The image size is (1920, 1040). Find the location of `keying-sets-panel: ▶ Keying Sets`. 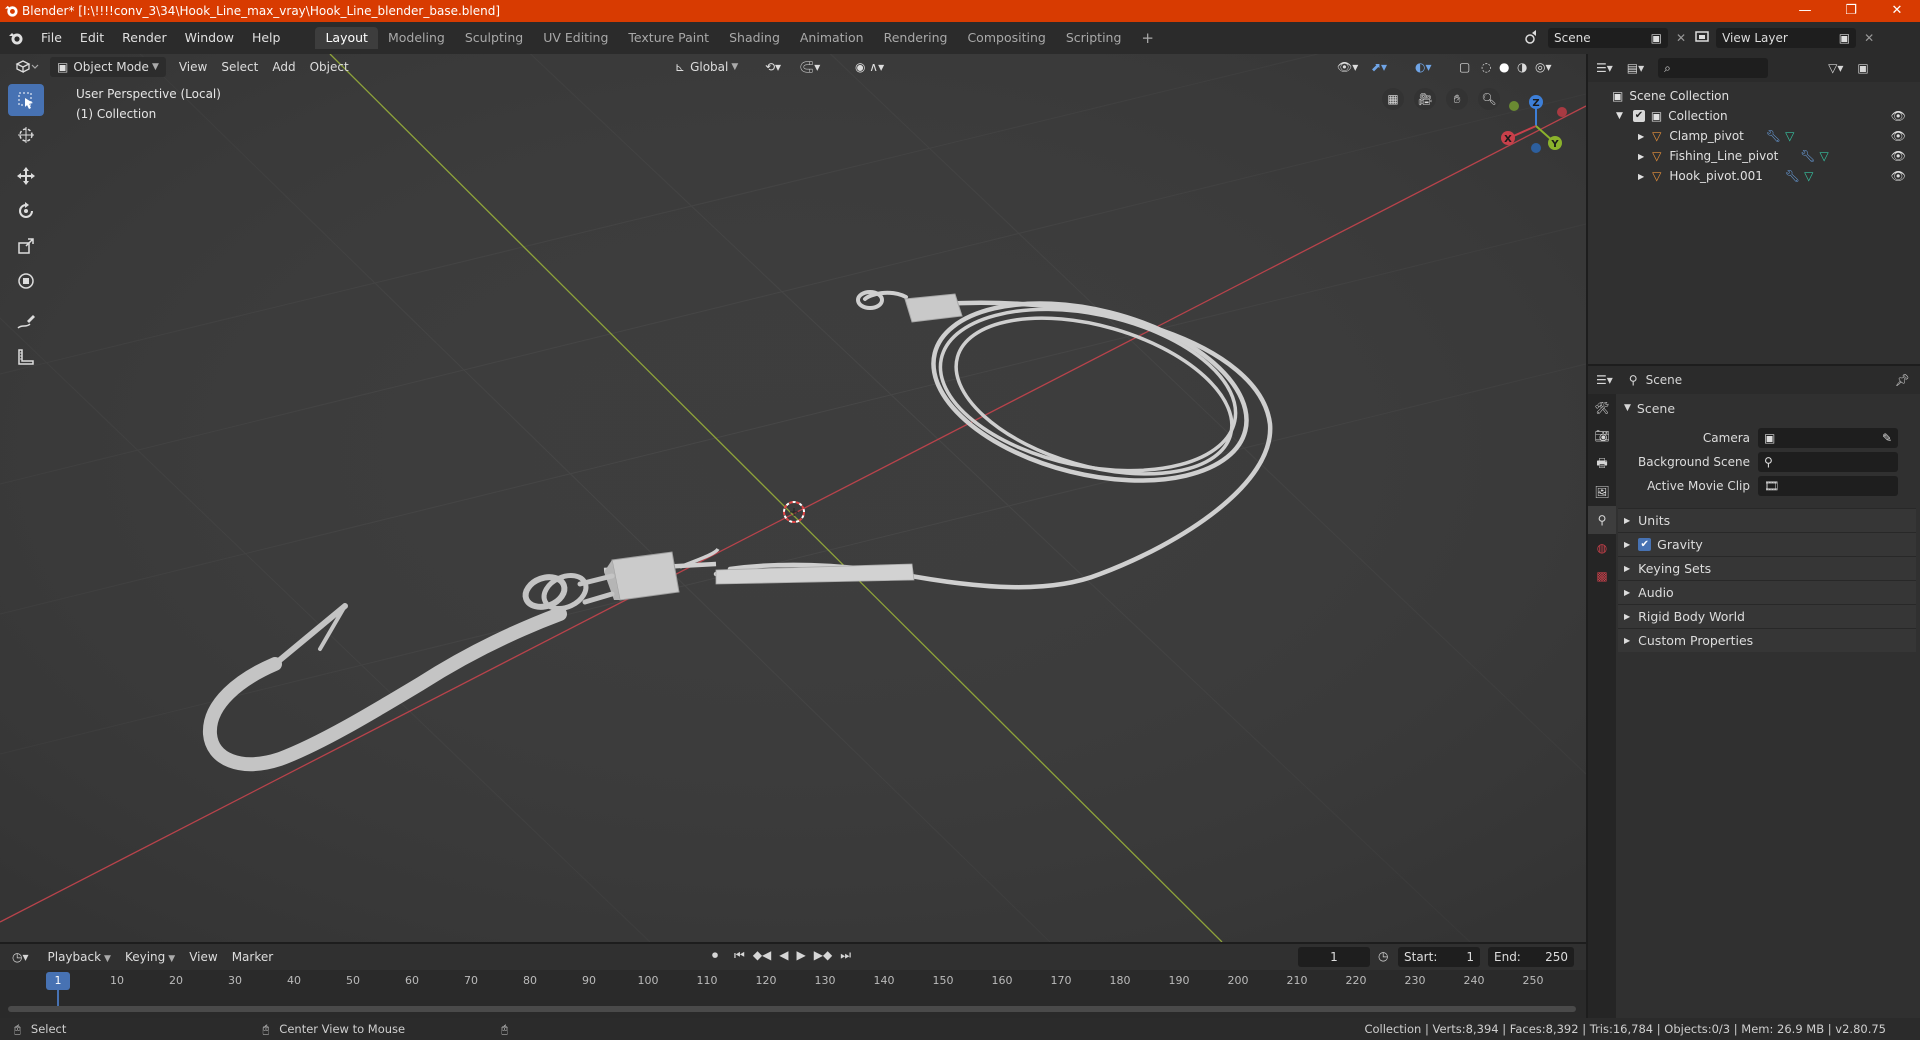

keying-sets-panel: ▶ Keying Sets is located at coordinates (1767, 568).